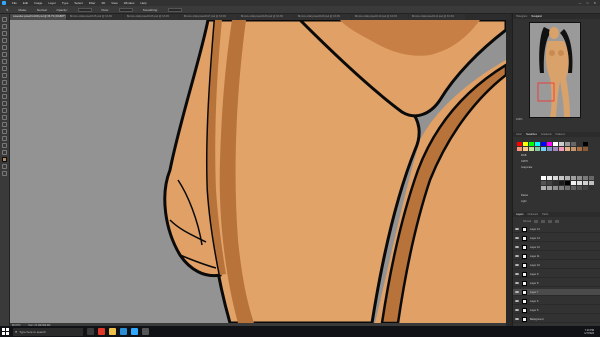 The height and width of the screenshot is (337, 600). What do you see at coordinates (4, 68) in the screenshot?
I see `brush-tool-icon` at bounding box center [4, 68].